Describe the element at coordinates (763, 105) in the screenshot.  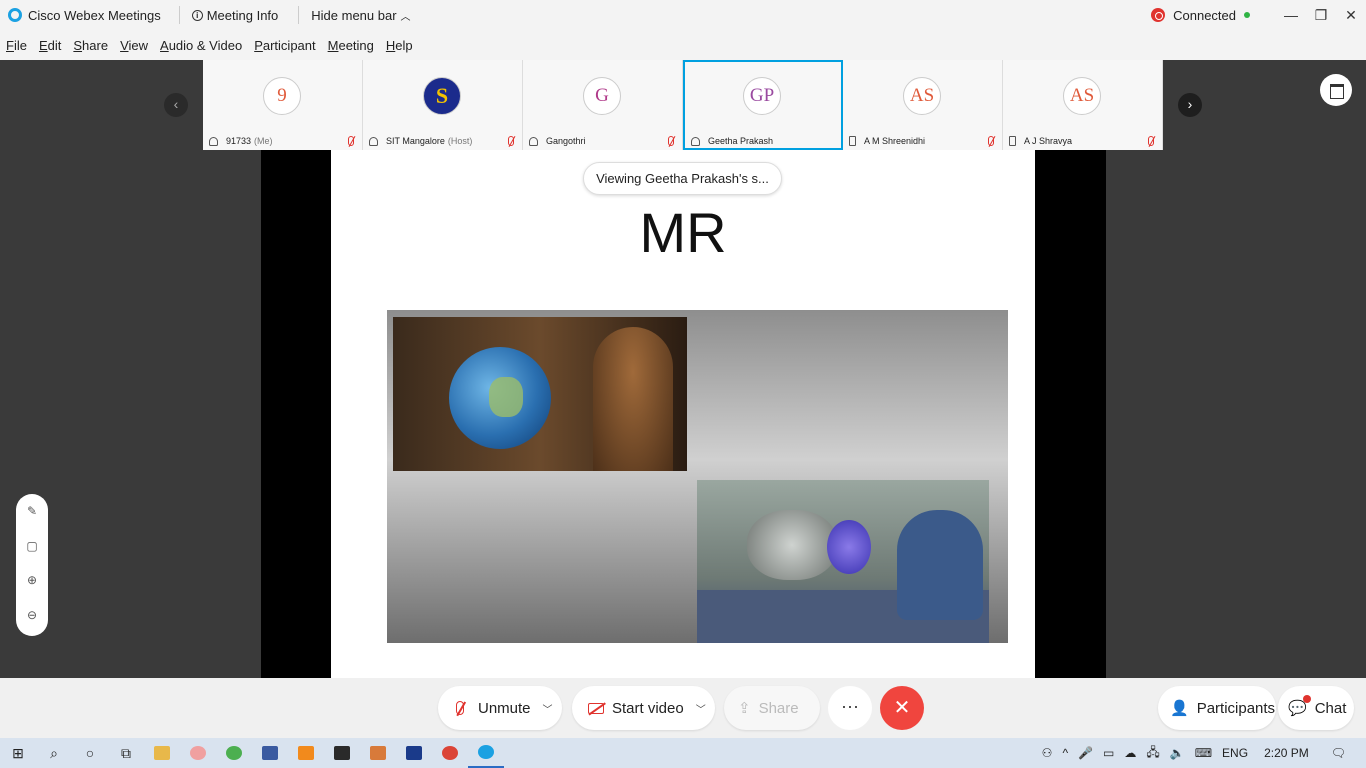
I see `participant-tile-active-speaker: GP Geetha Prakash` at that location.